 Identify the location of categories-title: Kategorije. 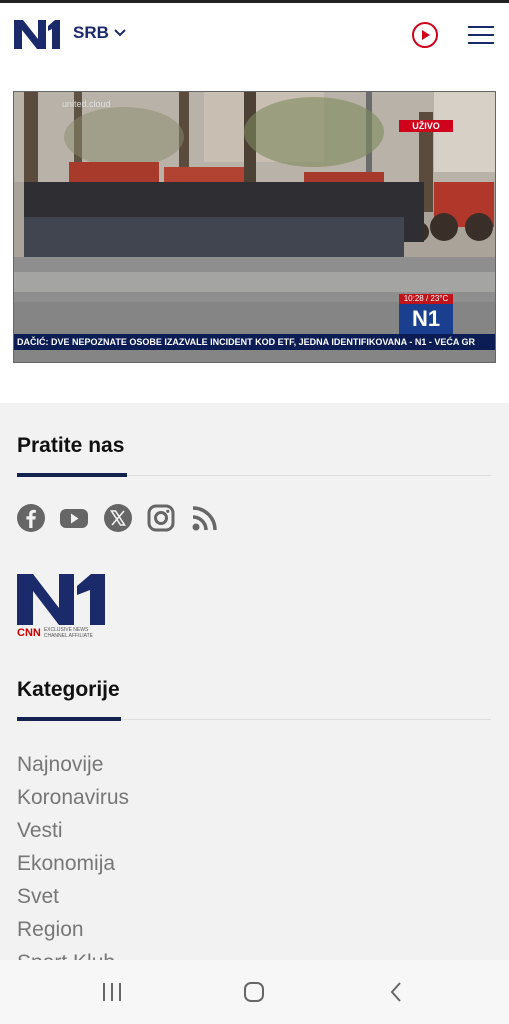
(68, 689).